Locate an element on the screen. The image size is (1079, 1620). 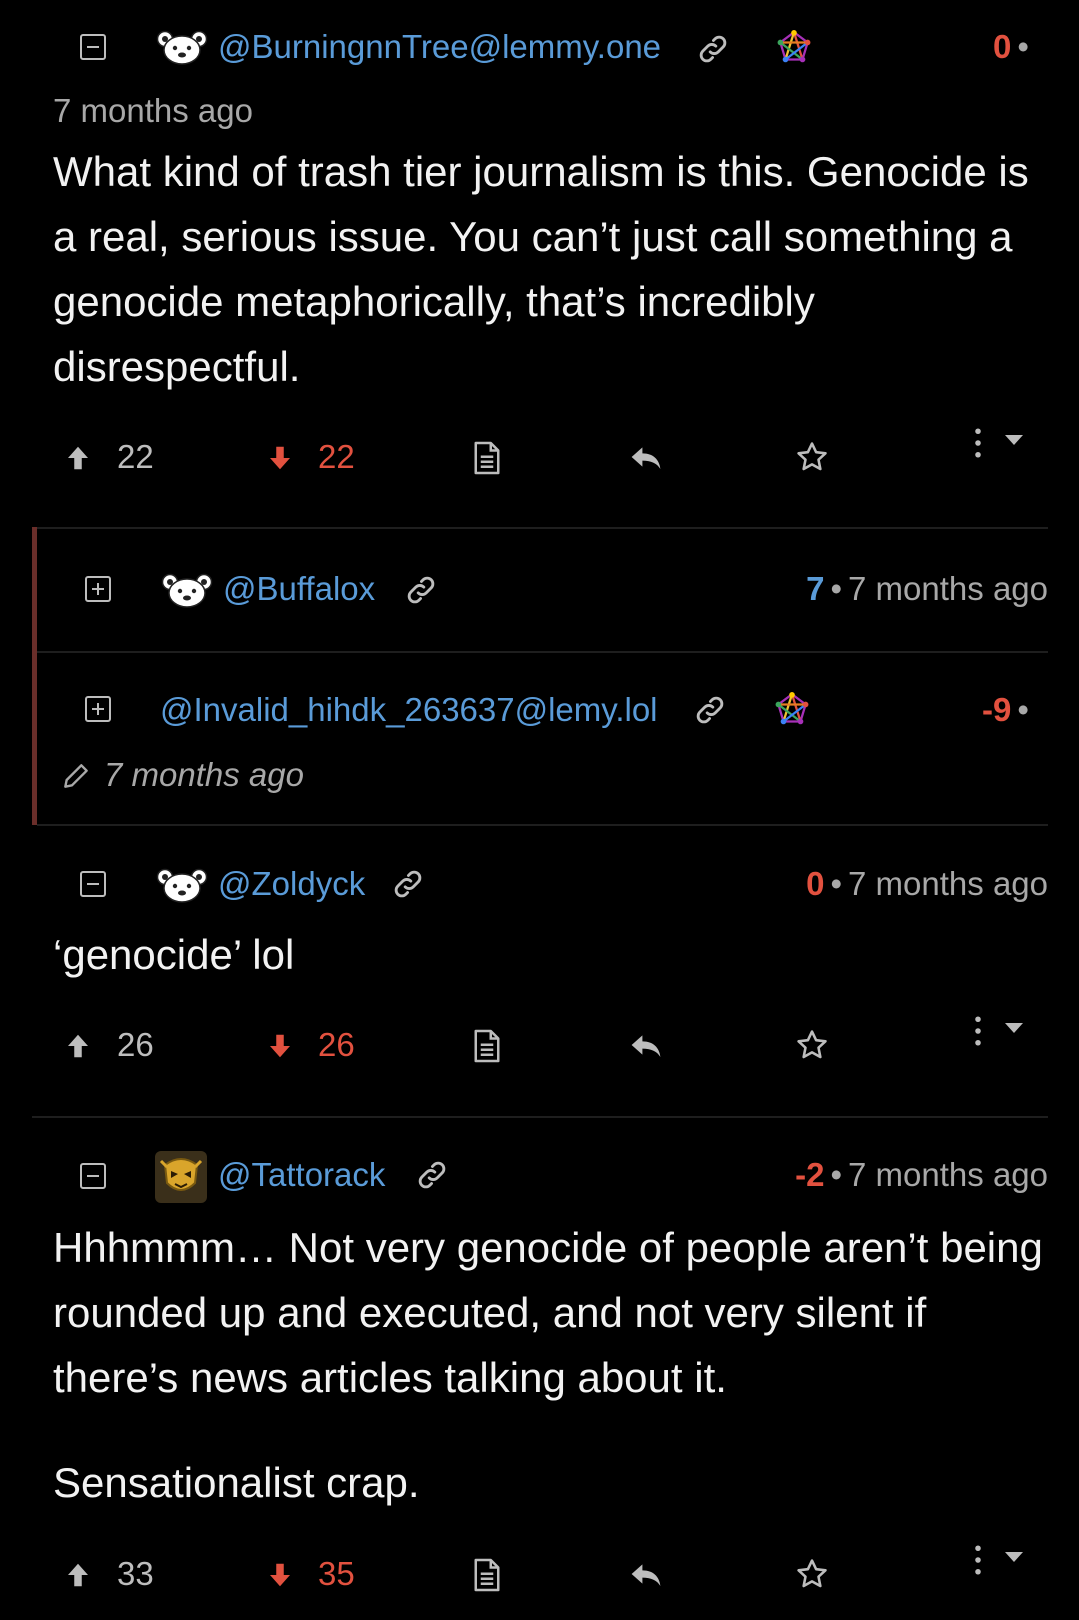
comment-username: @Tattorack is located at coordinates (301, 1175).